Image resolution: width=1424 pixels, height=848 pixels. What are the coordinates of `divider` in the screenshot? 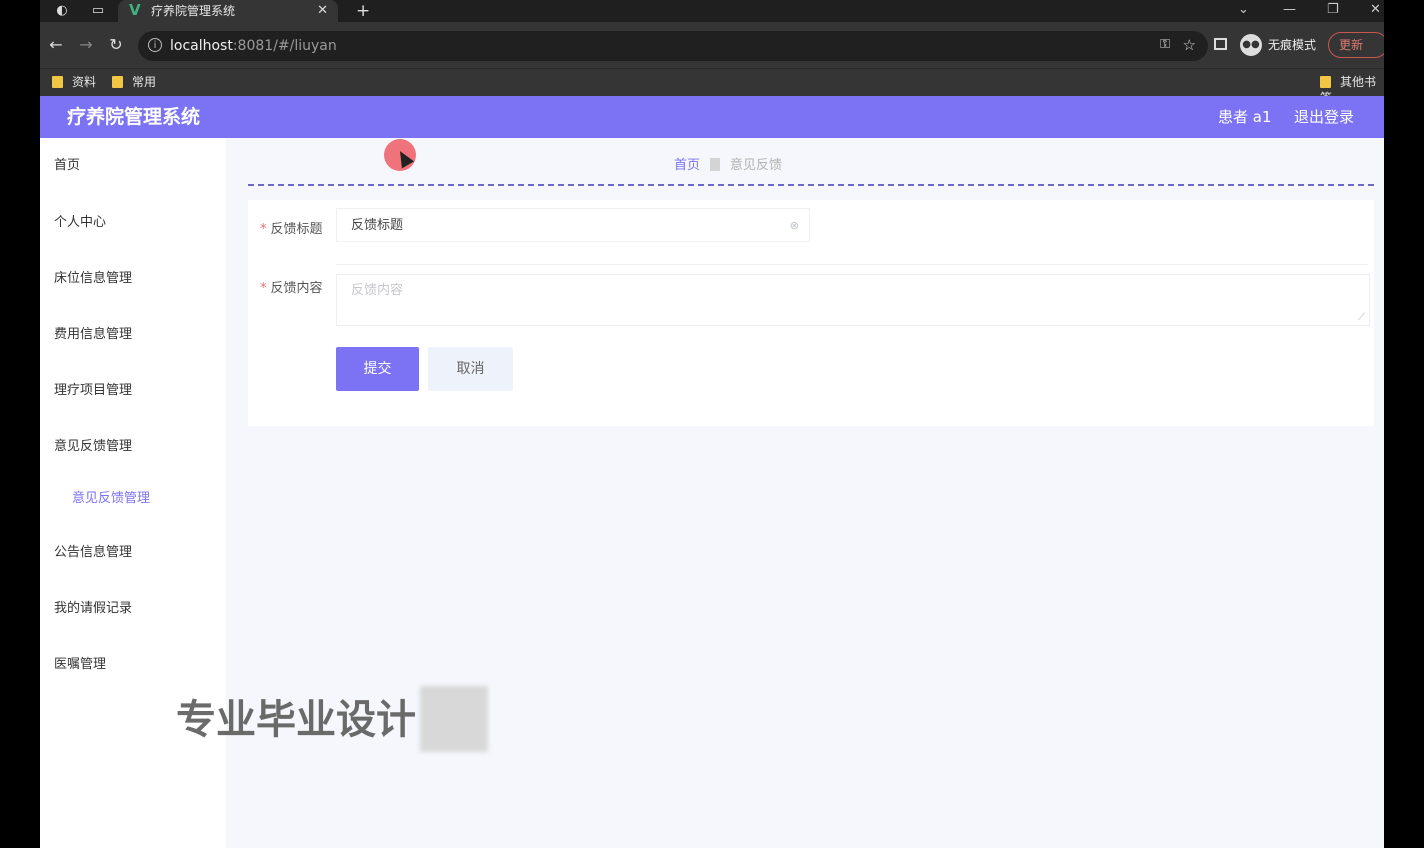 It's located at (811, 185).